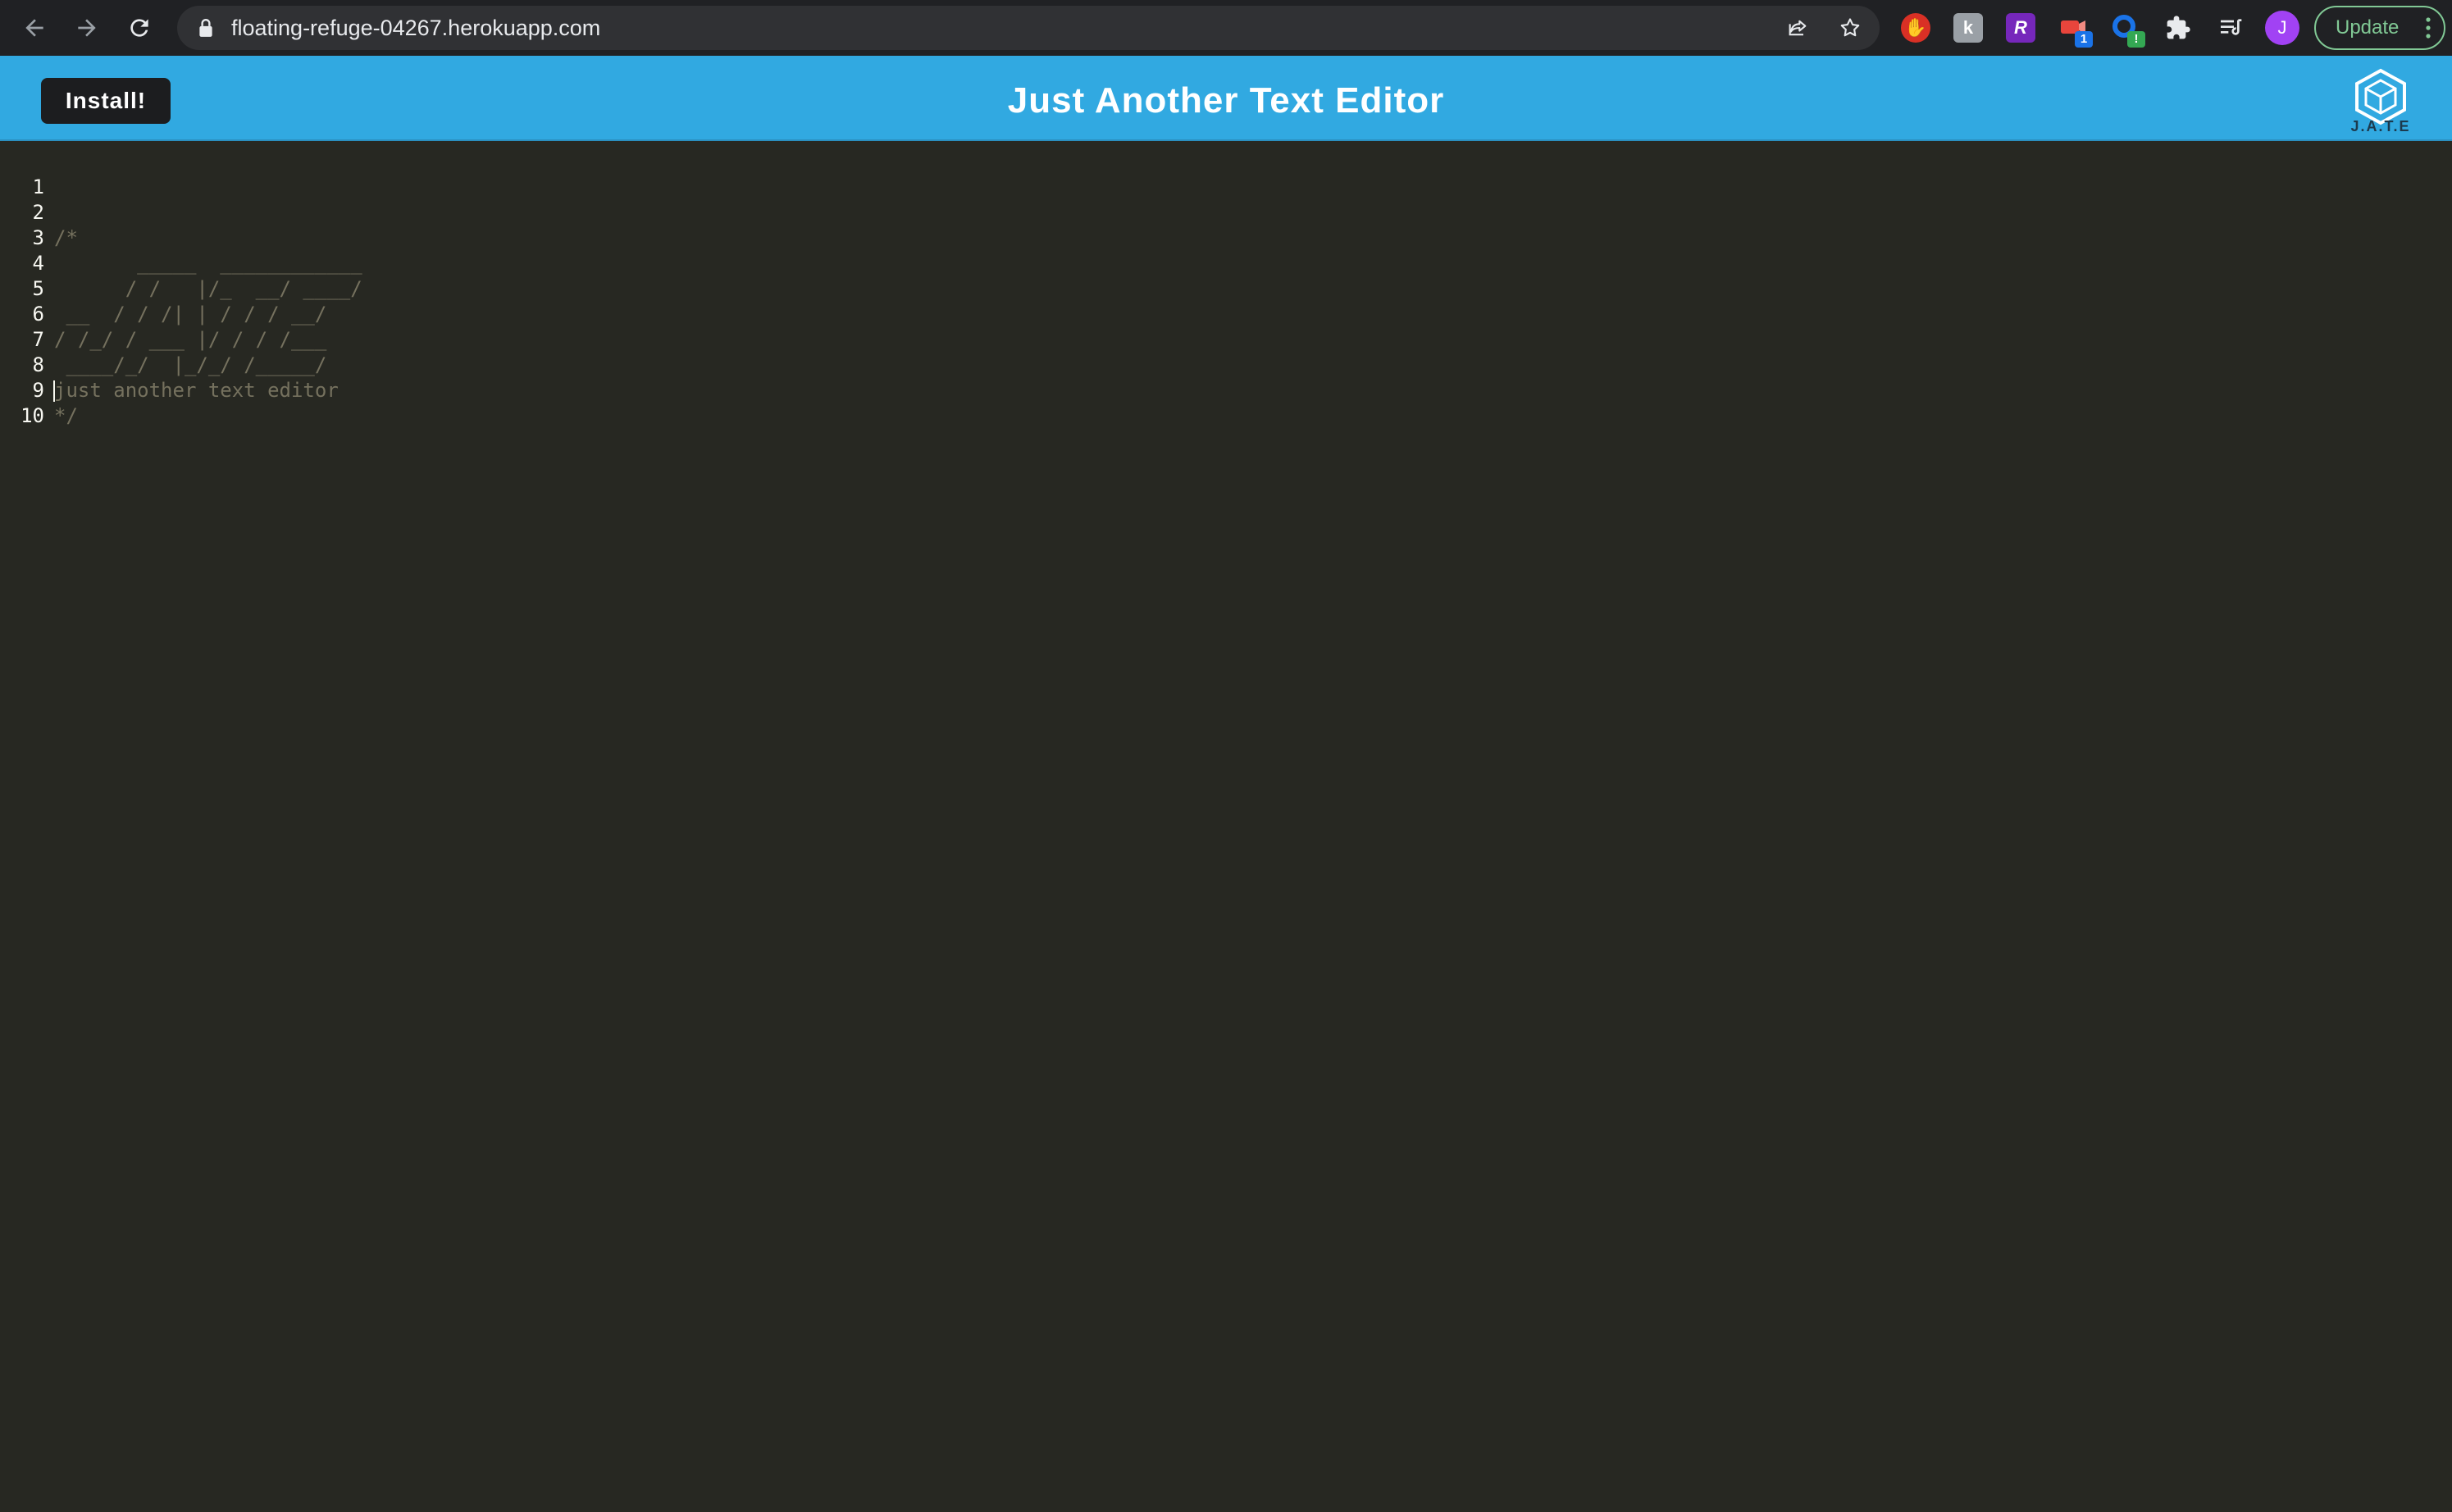  Describe the element at coordinates (2282, 28) in the screenshot. I see `profile-avatar: J` at that location.